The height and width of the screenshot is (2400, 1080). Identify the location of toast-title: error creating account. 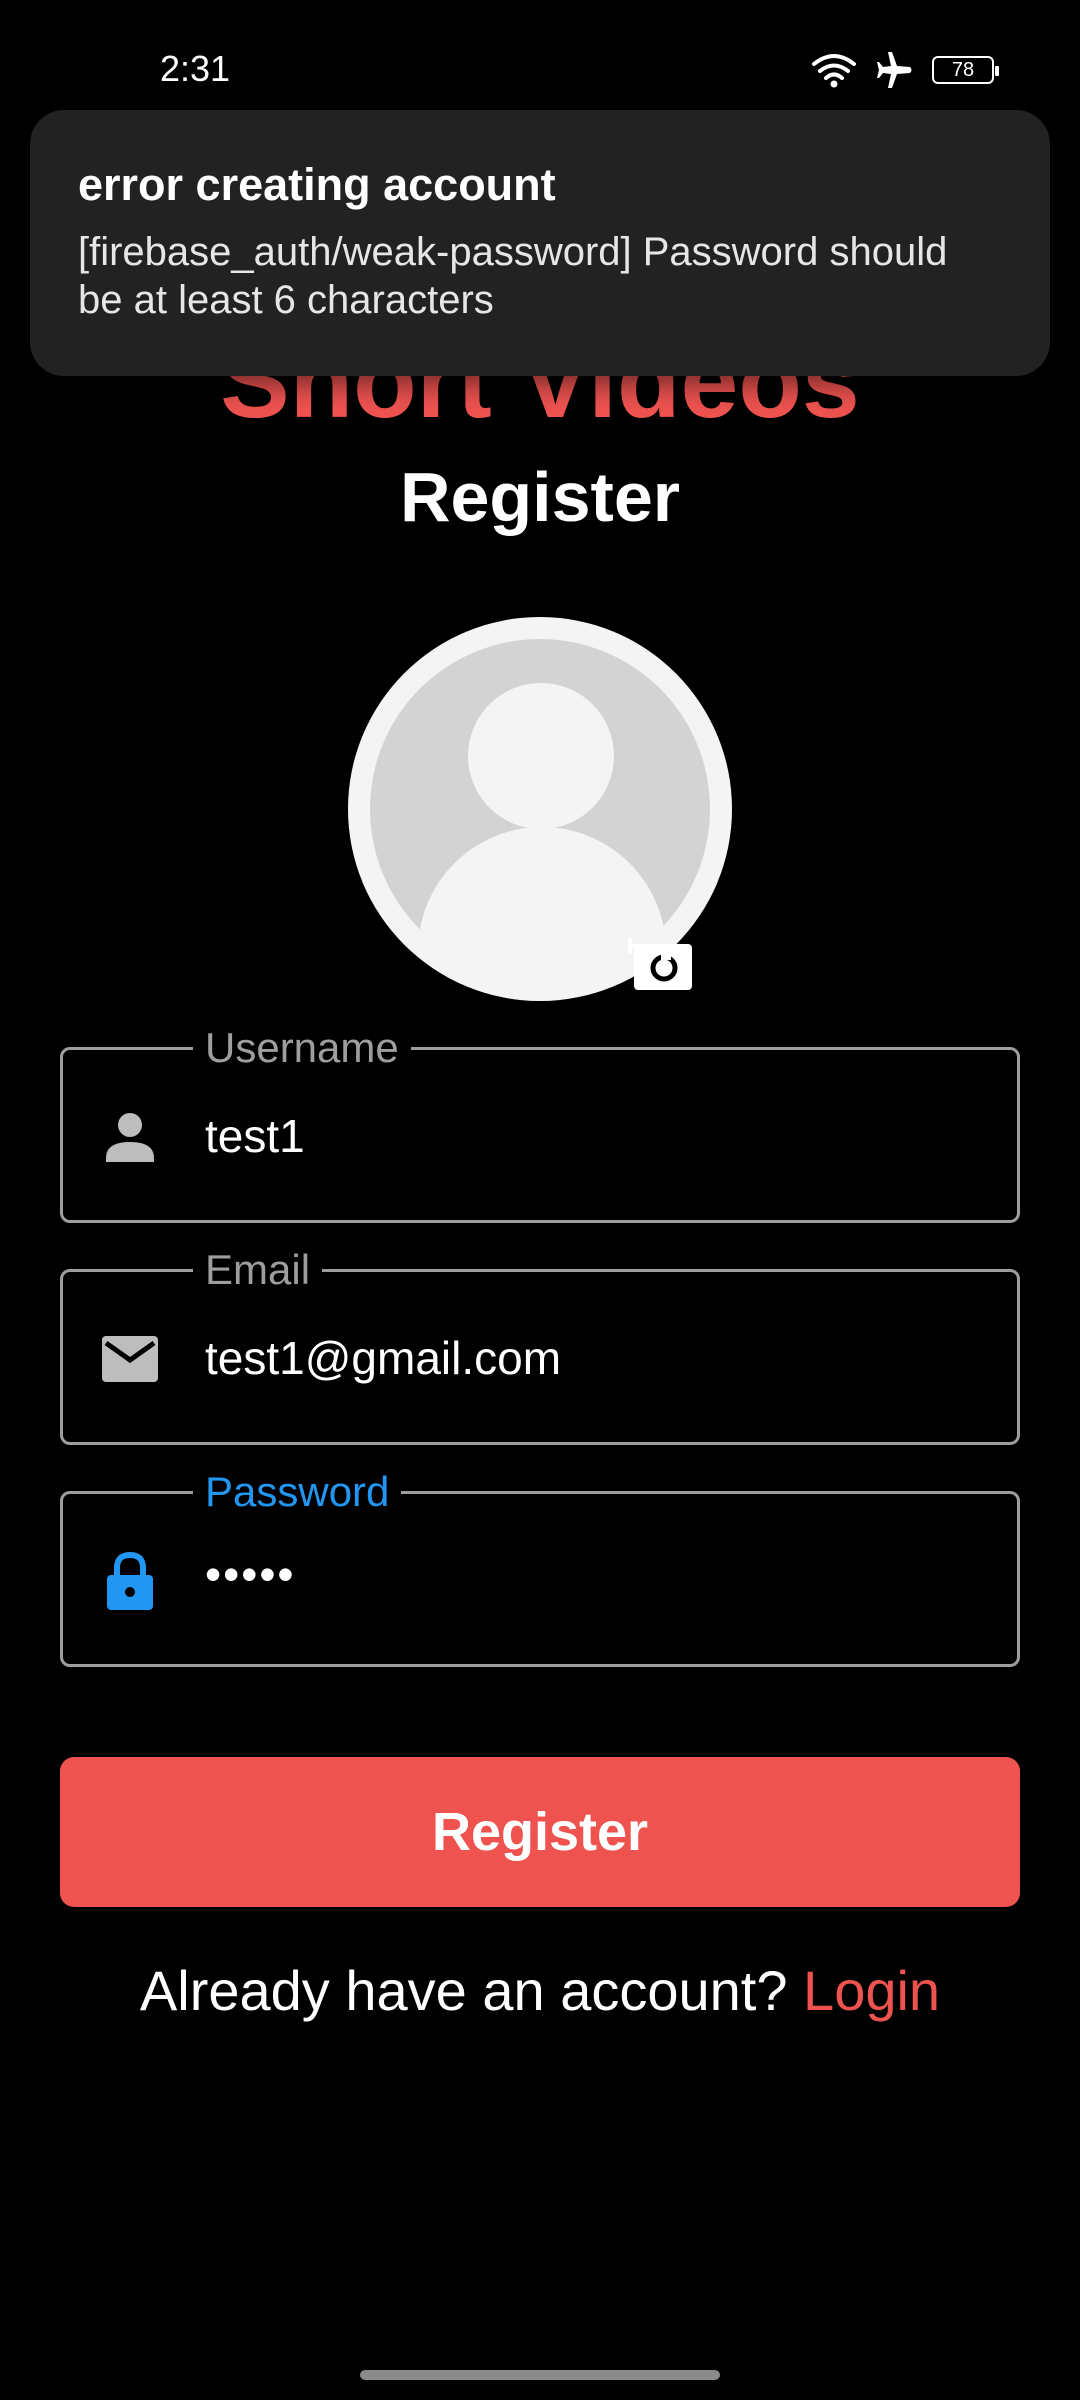
(317, 184).